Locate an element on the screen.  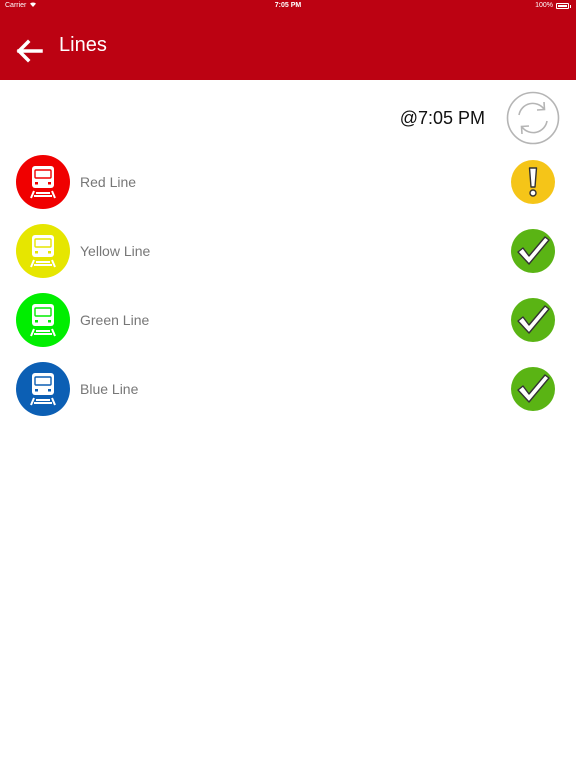
line-name: Green Line is located at coordinates (115, 320).